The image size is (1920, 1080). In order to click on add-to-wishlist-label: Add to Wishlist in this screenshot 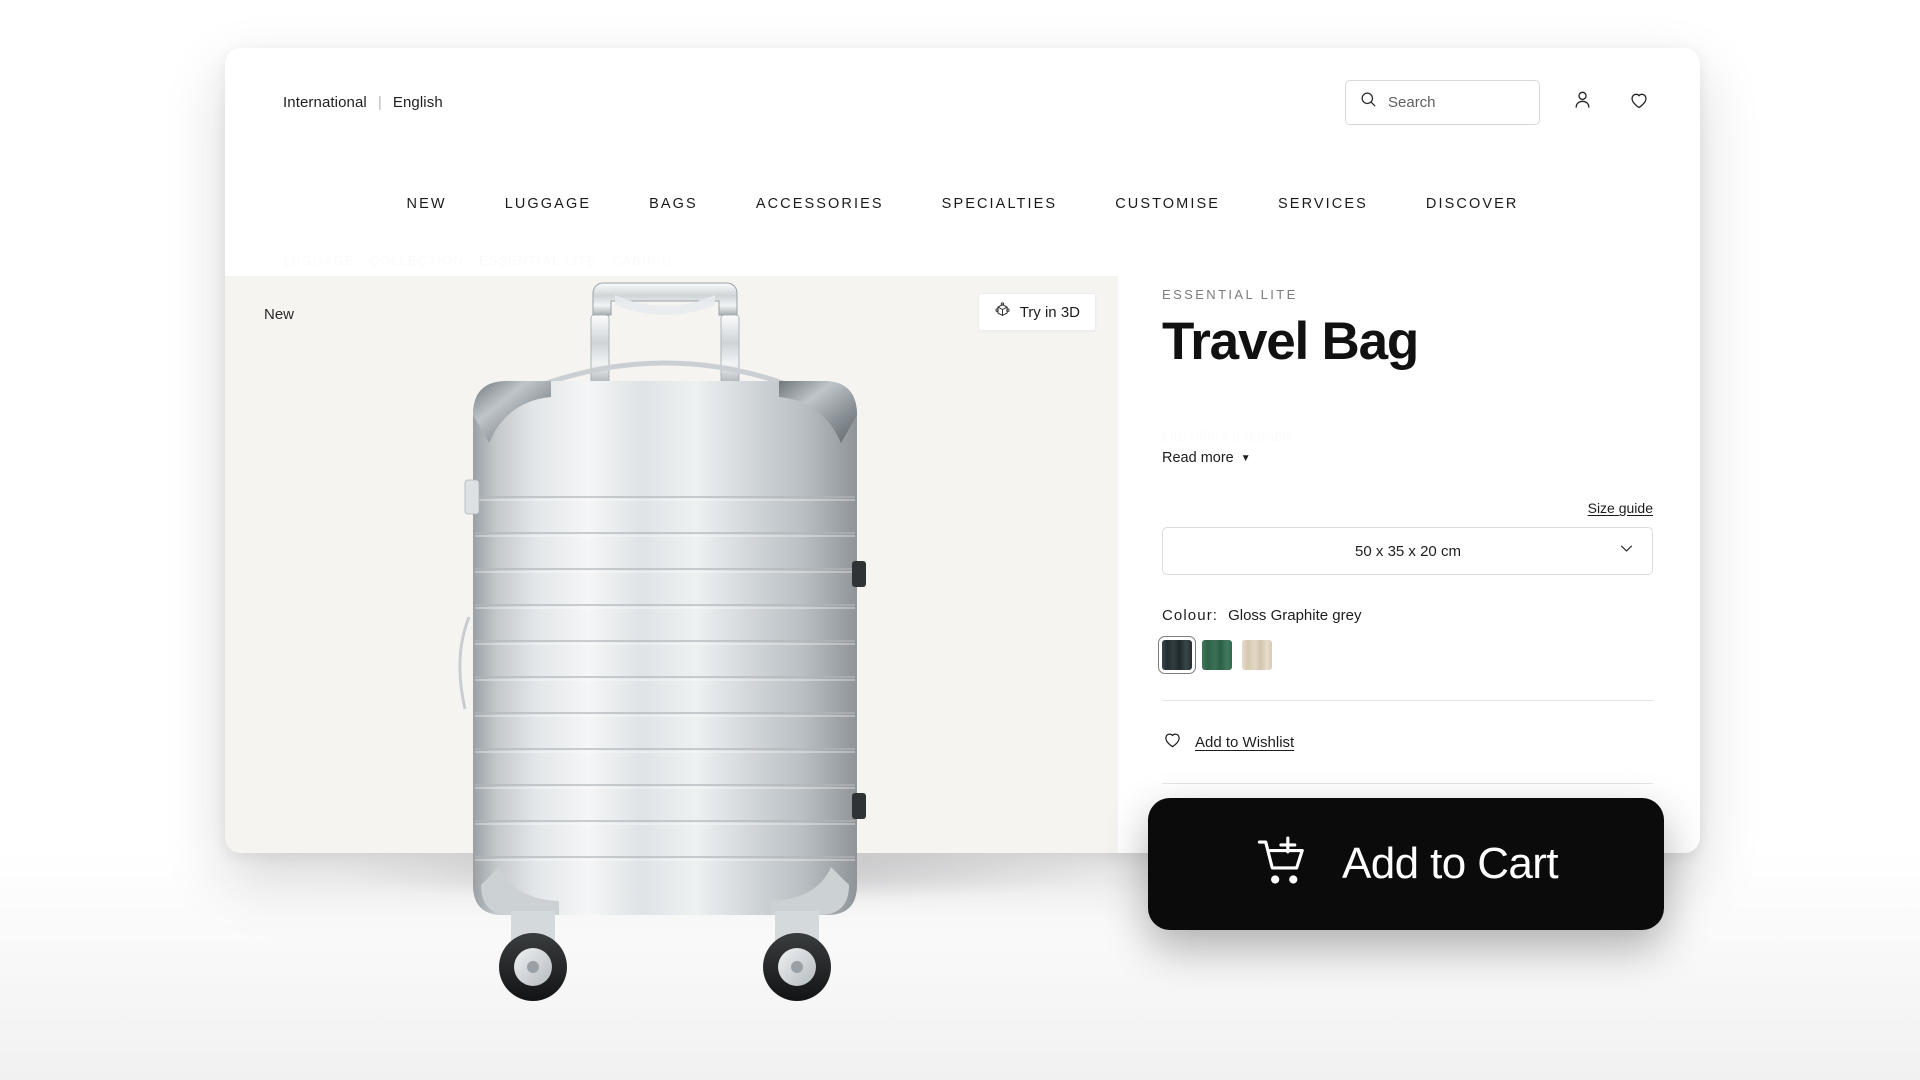, I will do `click(1245, 742)`.